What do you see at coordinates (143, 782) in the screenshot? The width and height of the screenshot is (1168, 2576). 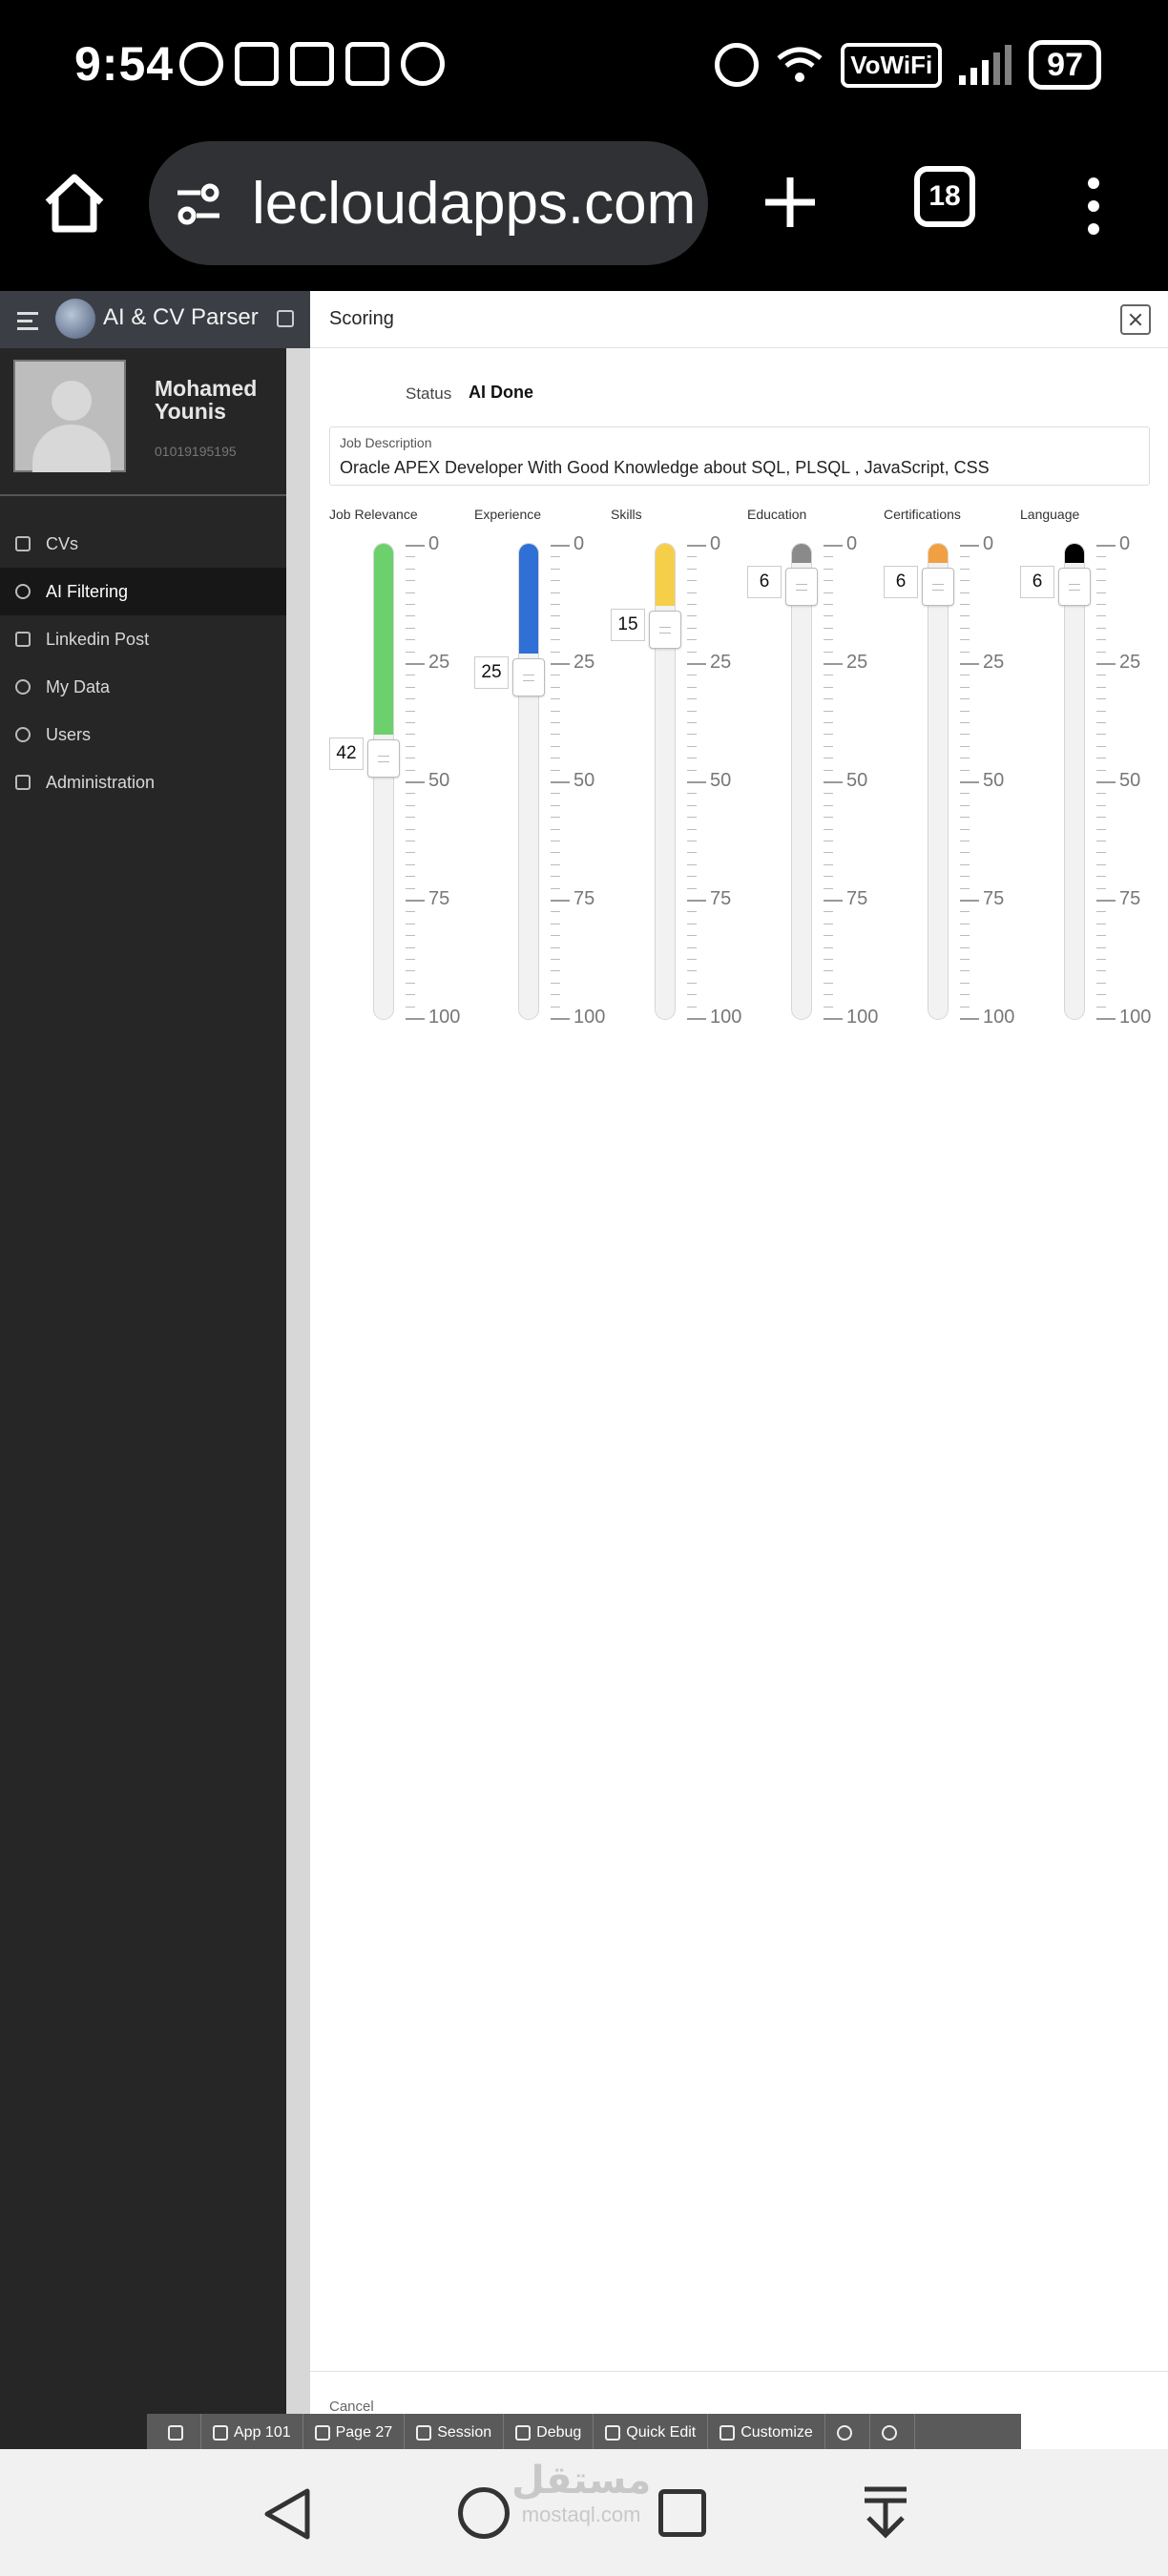 I see `sidebar-item-administration: Administration` at bounding box center [143, 782].